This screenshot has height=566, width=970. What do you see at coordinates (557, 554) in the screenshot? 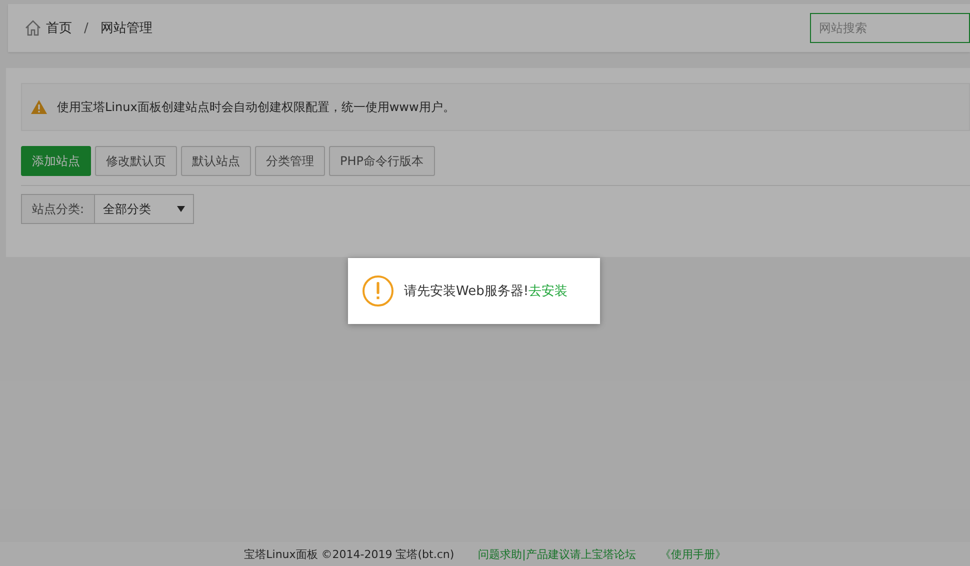
I see `forum-link: 问题求助|产品建议请上宝塔论坛` at bounding box center [557, 554].